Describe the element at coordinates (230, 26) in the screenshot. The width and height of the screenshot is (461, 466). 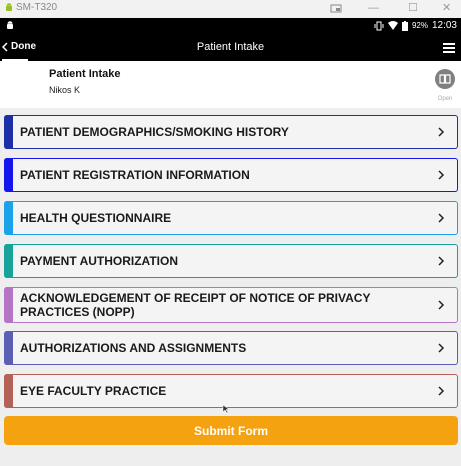
I see `status-bar: 92% 12:03` at that location.